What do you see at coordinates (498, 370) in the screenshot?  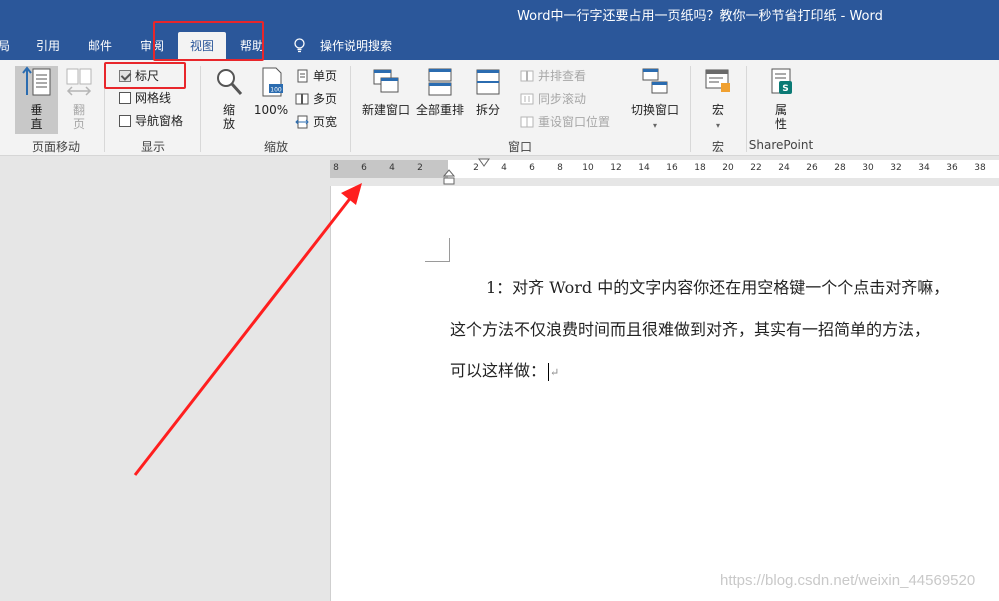 I see `document-line-text: 可以这样做：` at bounding box center [498, 370].